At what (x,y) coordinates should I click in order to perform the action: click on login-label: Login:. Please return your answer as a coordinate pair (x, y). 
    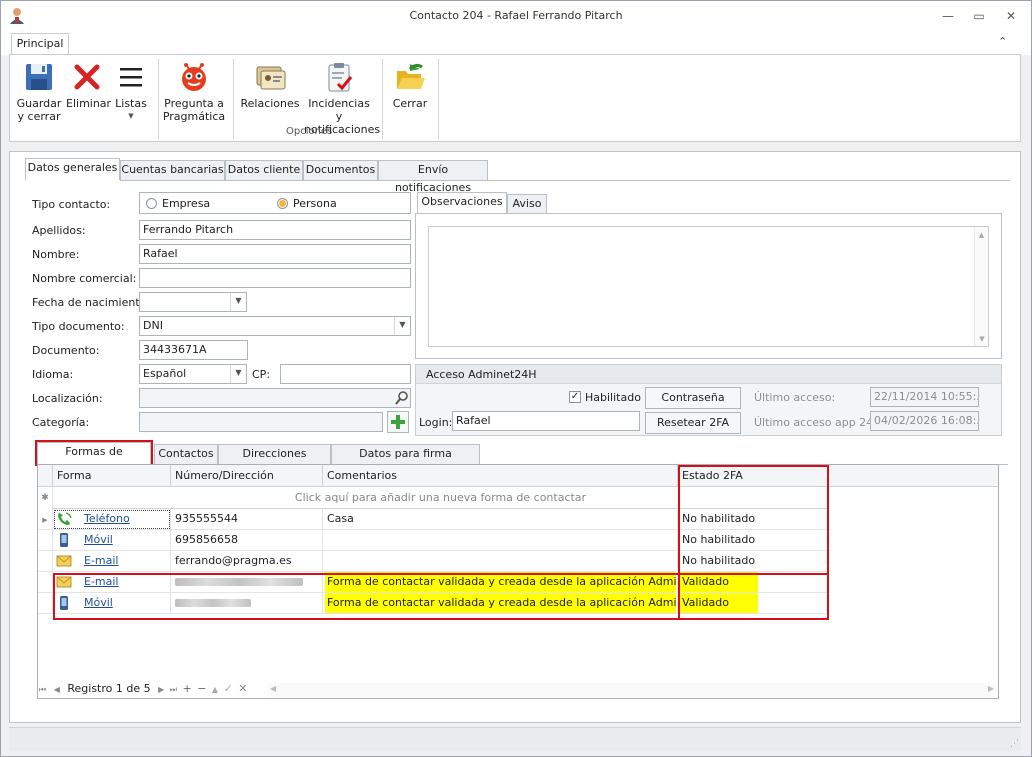
    Looking at the image, I should click on (436, 422).